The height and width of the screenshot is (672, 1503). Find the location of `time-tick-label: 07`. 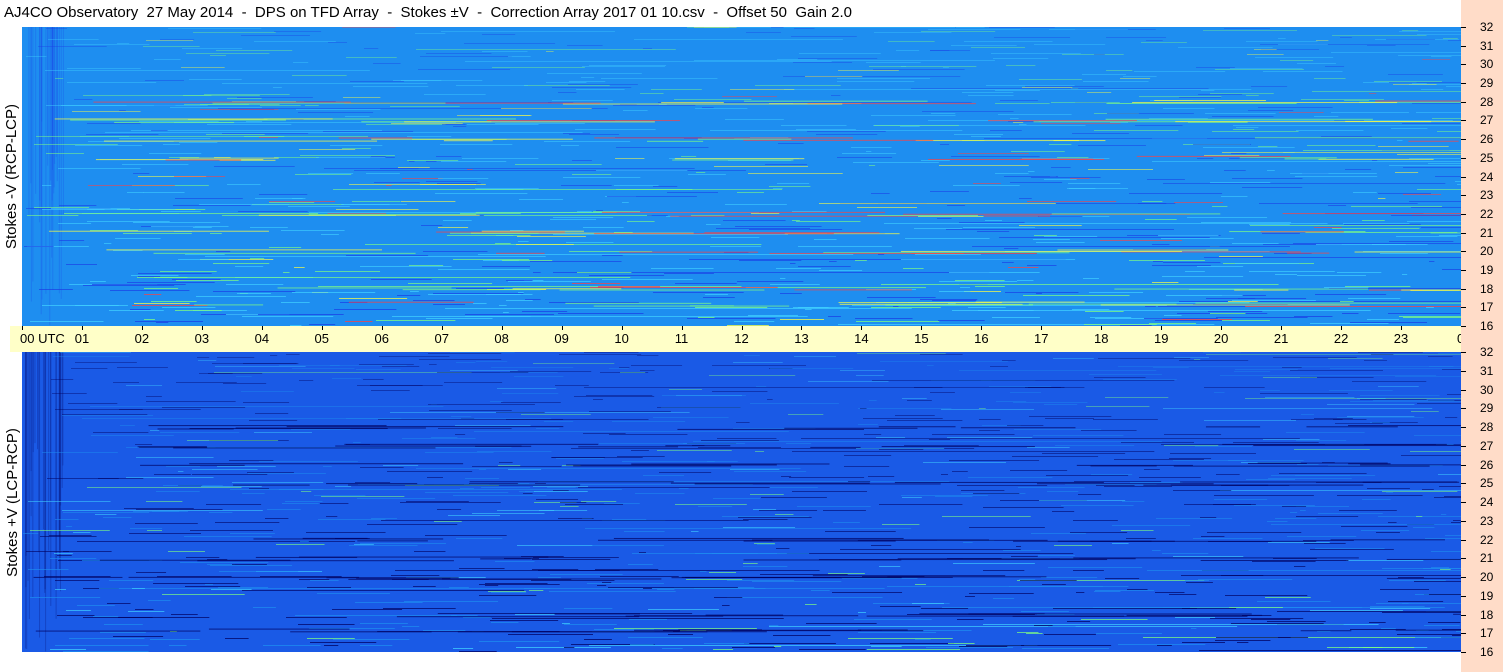

time-tick-label: 07 is located at coordinates (441, 338).